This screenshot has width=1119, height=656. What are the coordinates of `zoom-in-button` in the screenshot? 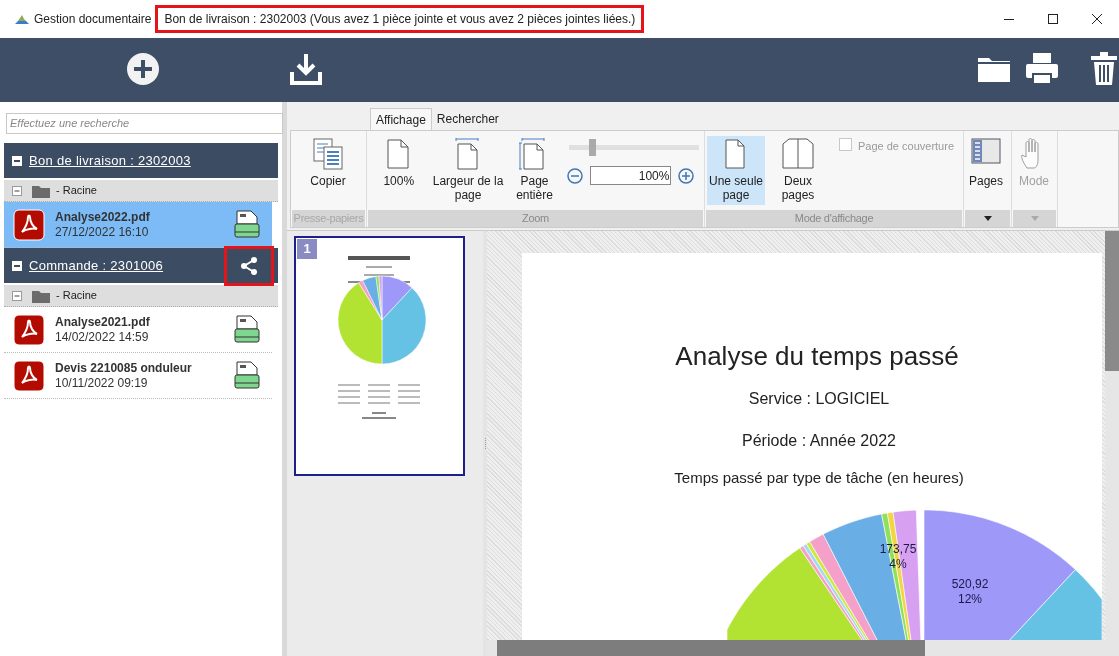 It's located at (686, 175).